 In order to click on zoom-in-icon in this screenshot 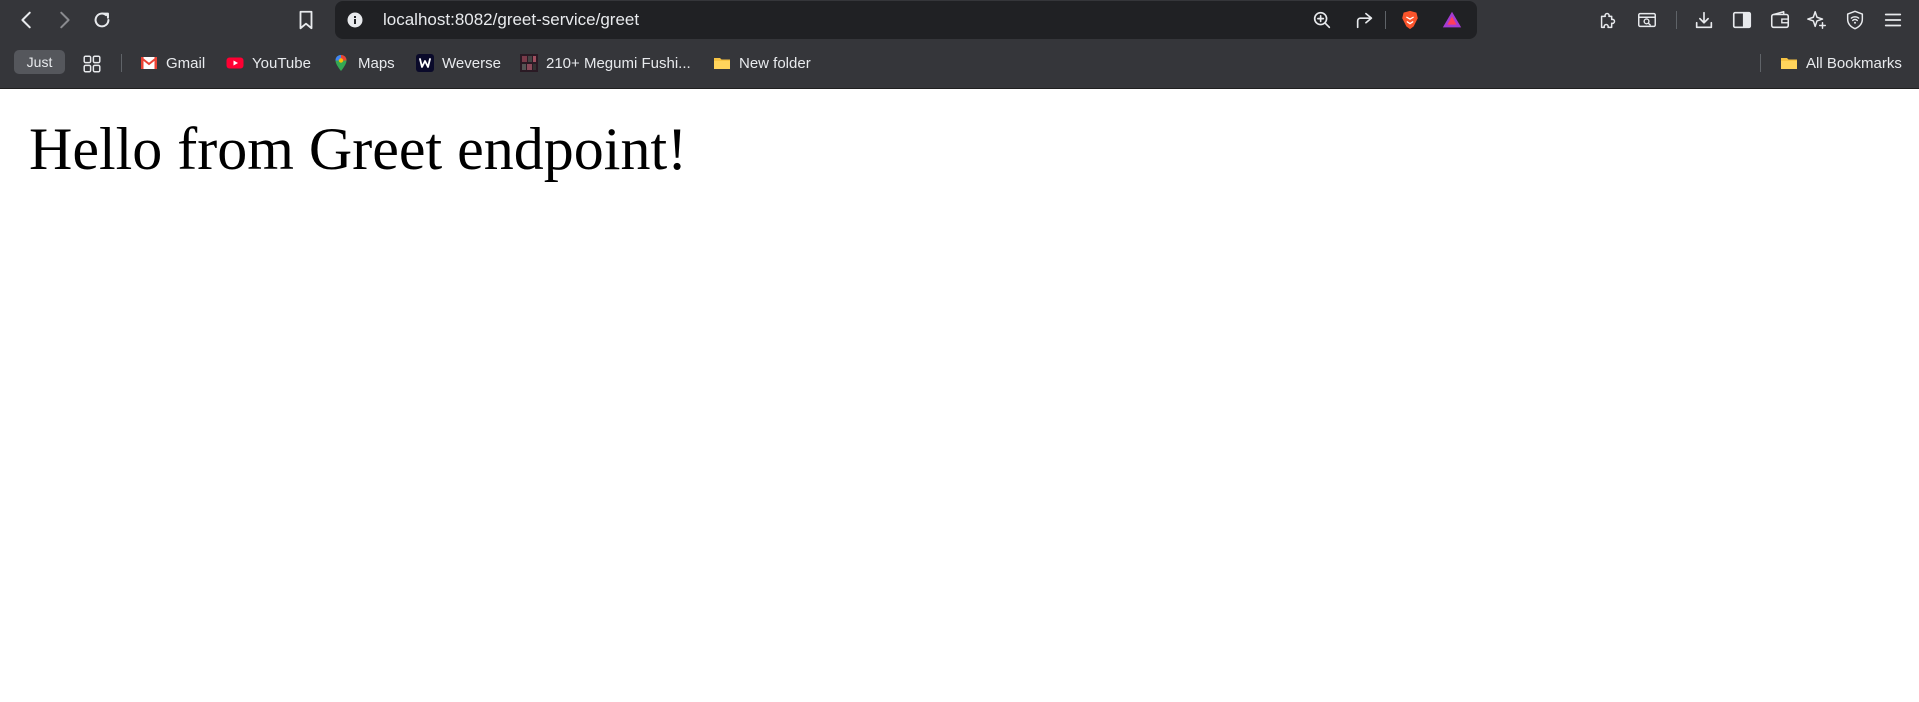, I will do `click(1322, 20)`.